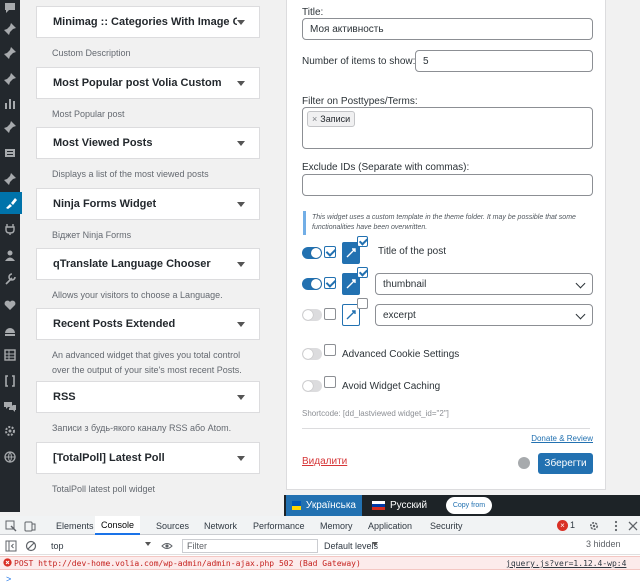  What do you see at coordinates (447, 185) in the screenshot?
I see `exclude-ids-input` at bounding box center [447, 185].